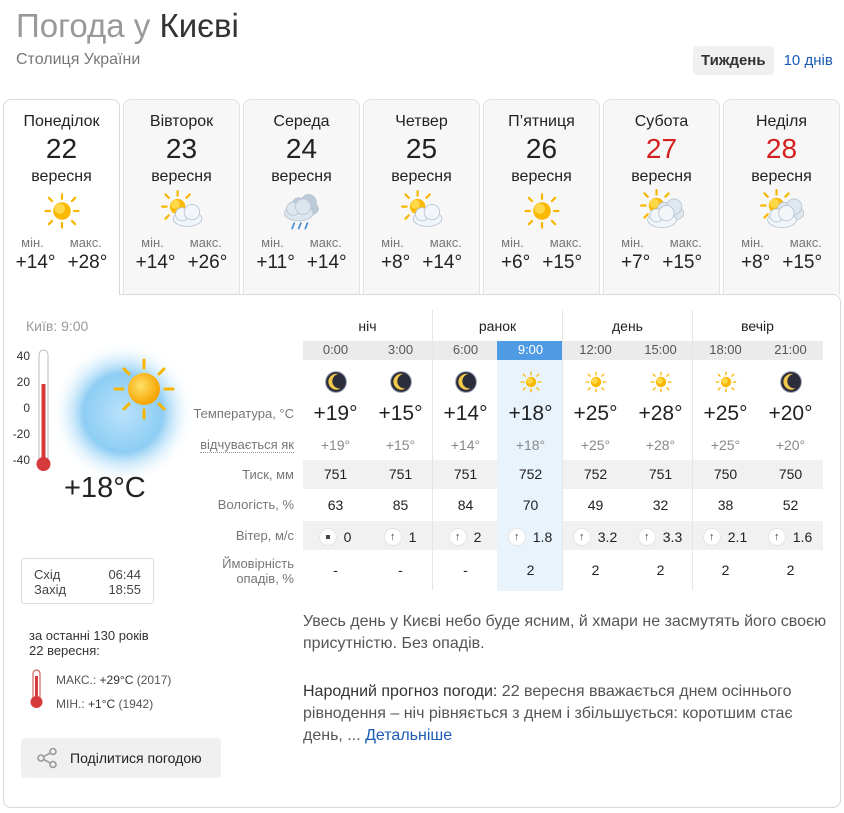  Describe the element at coordinates (275, 262) in the screenshot. I see `min-temp: +11°` at that location.